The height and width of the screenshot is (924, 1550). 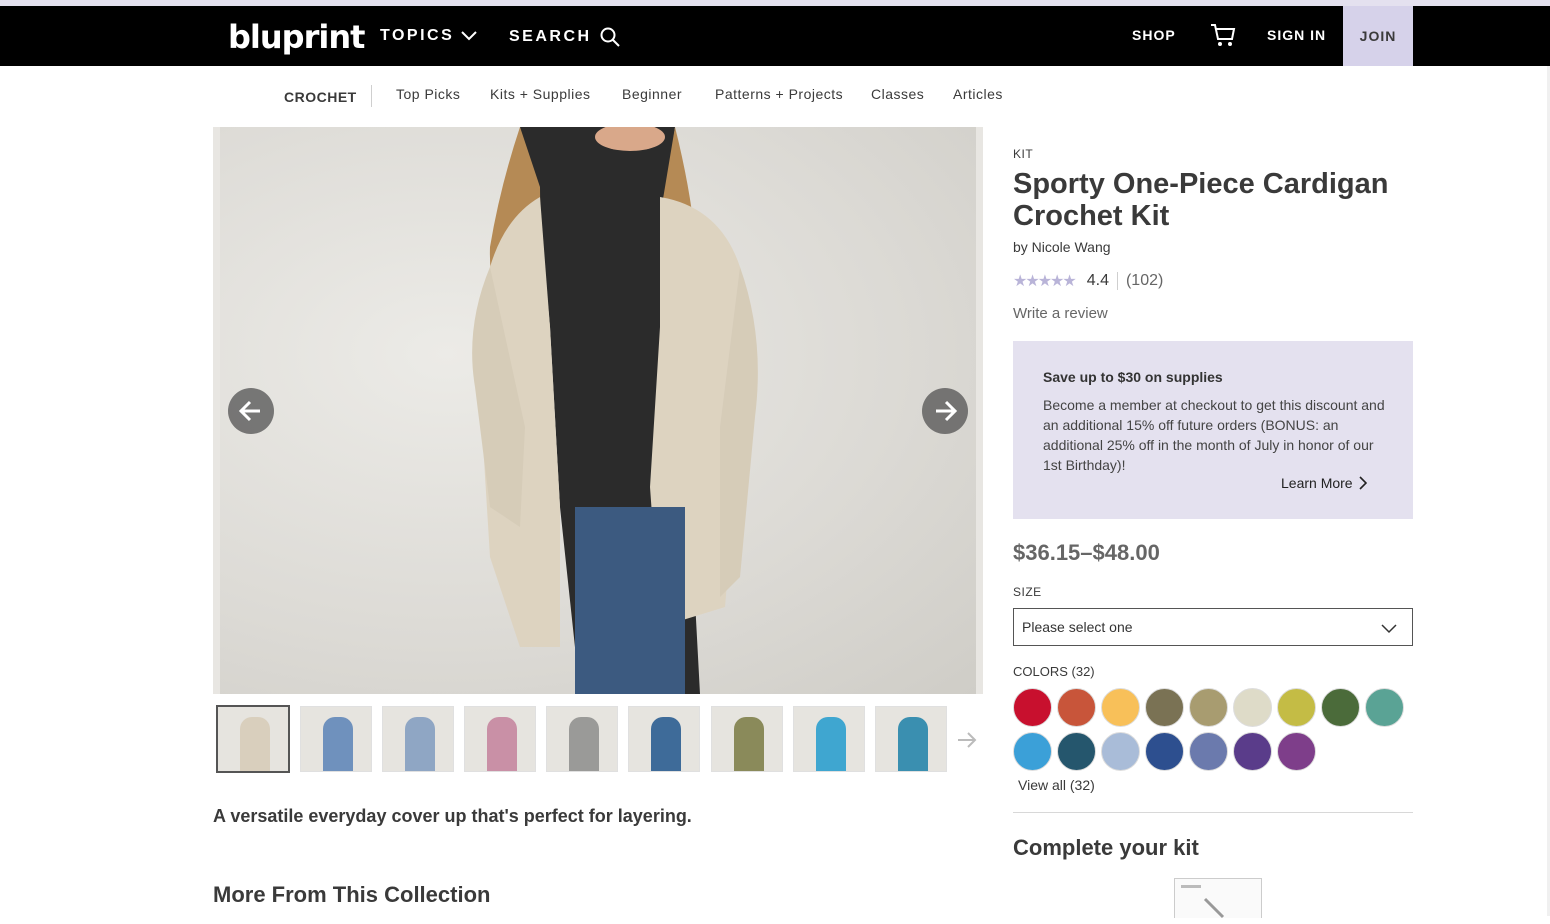 I want to click on search-button: SEARCH, so click(x=564, y=37).